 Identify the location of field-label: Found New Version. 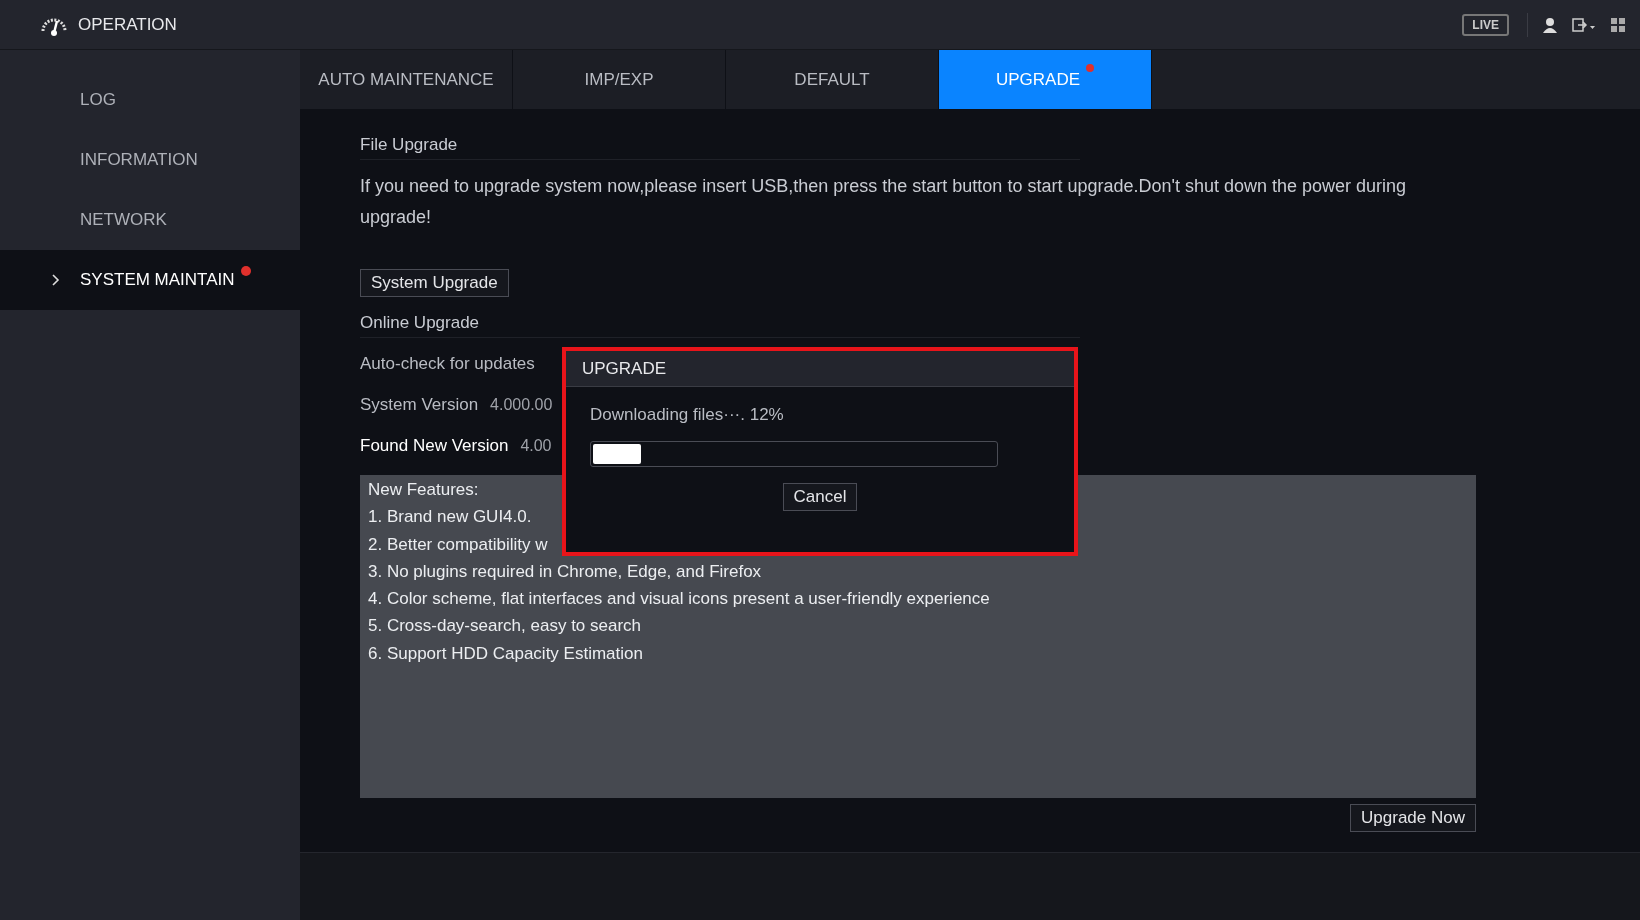
(434, 445).